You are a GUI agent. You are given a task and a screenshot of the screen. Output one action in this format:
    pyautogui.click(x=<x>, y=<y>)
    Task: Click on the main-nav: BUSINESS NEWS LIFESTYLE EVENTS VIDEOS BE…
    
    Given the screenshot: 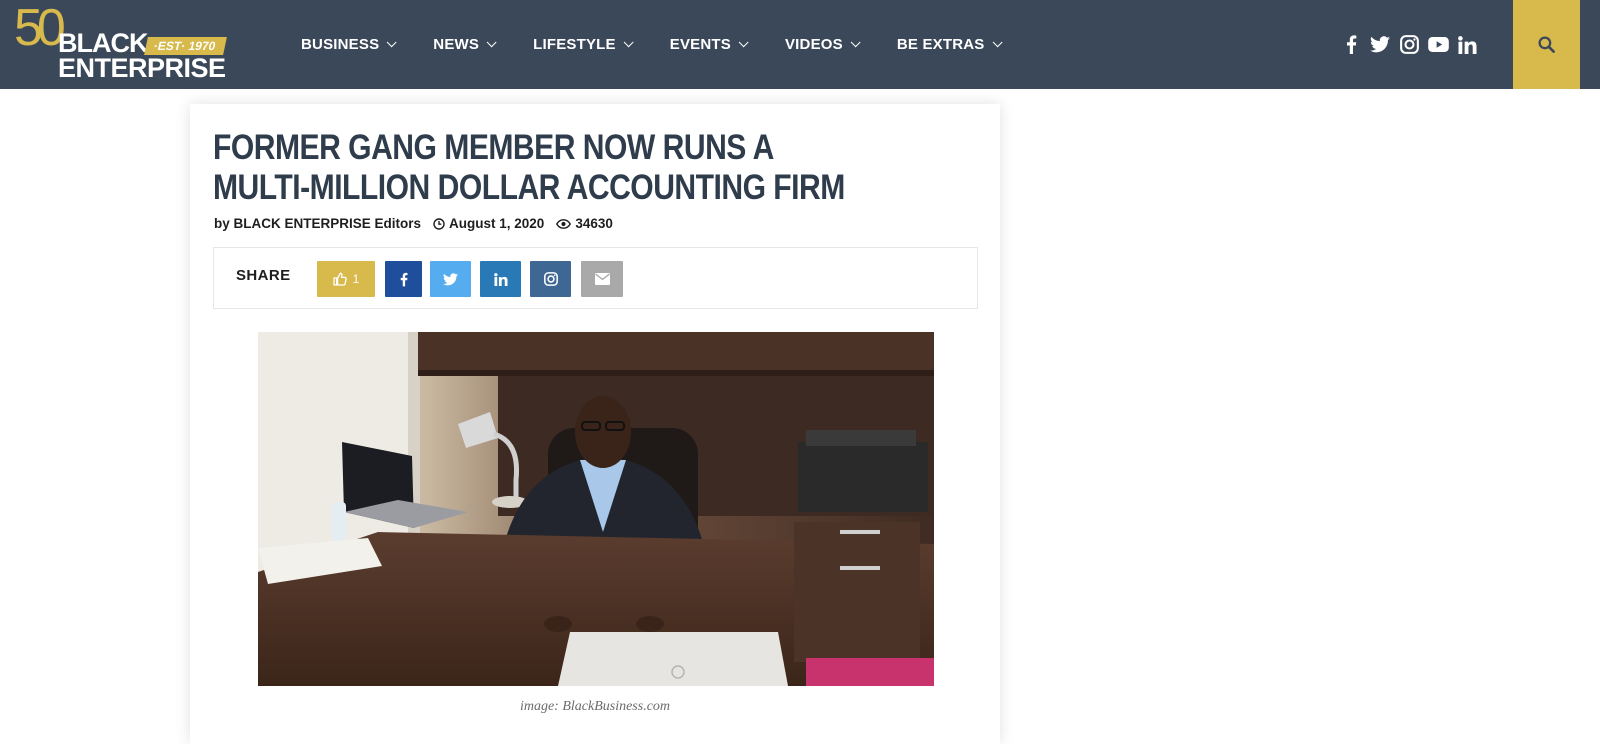 What is the action you would take?
    pyautogui.click(x=670, y=44)
    